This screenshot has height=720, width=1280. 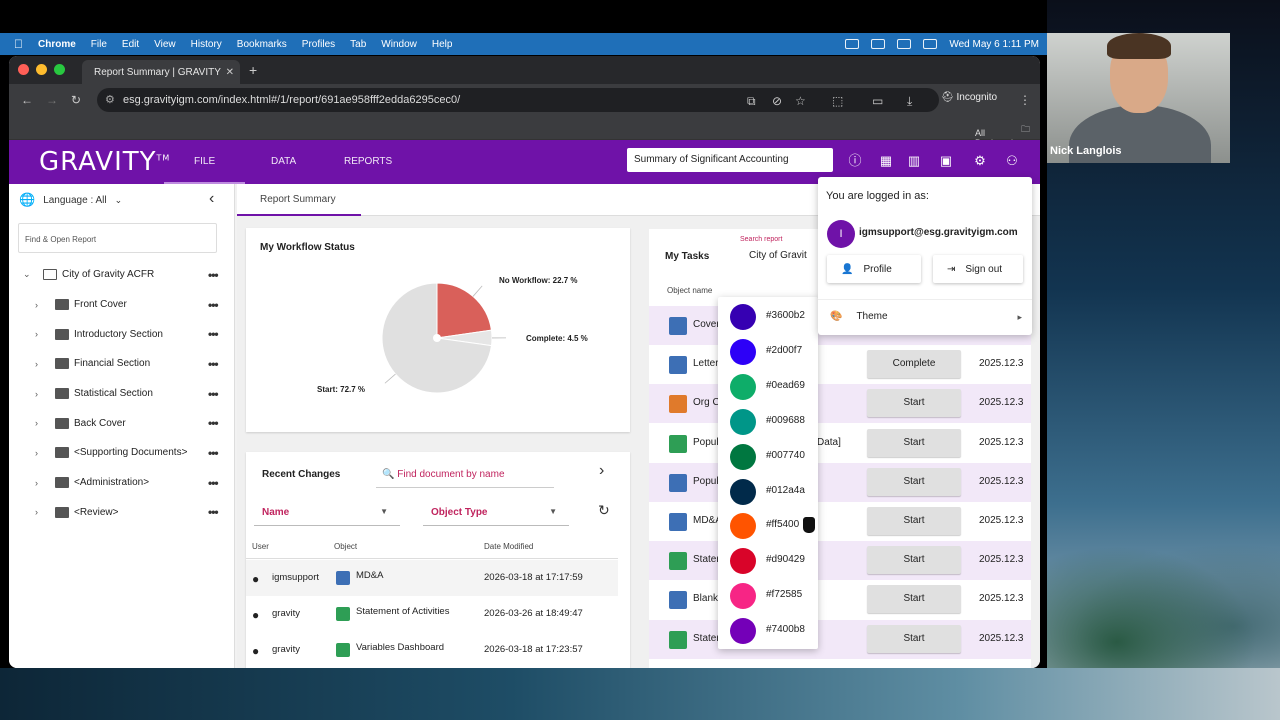 I want to click on incognito-label: ⛑ Incognito, so click(x=969, y=97).